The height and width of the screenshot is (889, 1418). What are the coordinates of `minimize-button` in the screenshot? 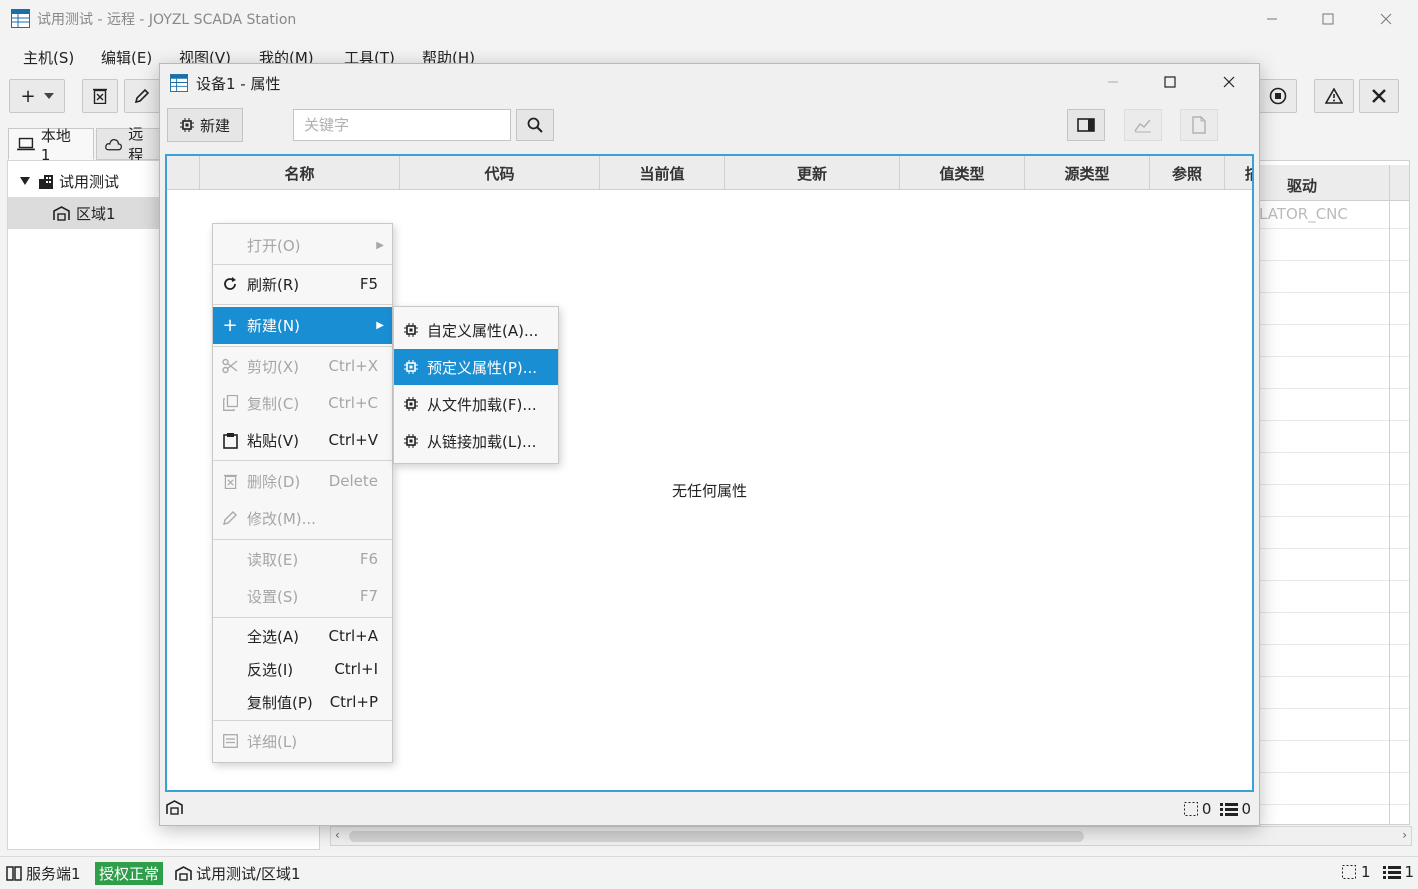 It's located at (1272, 19).